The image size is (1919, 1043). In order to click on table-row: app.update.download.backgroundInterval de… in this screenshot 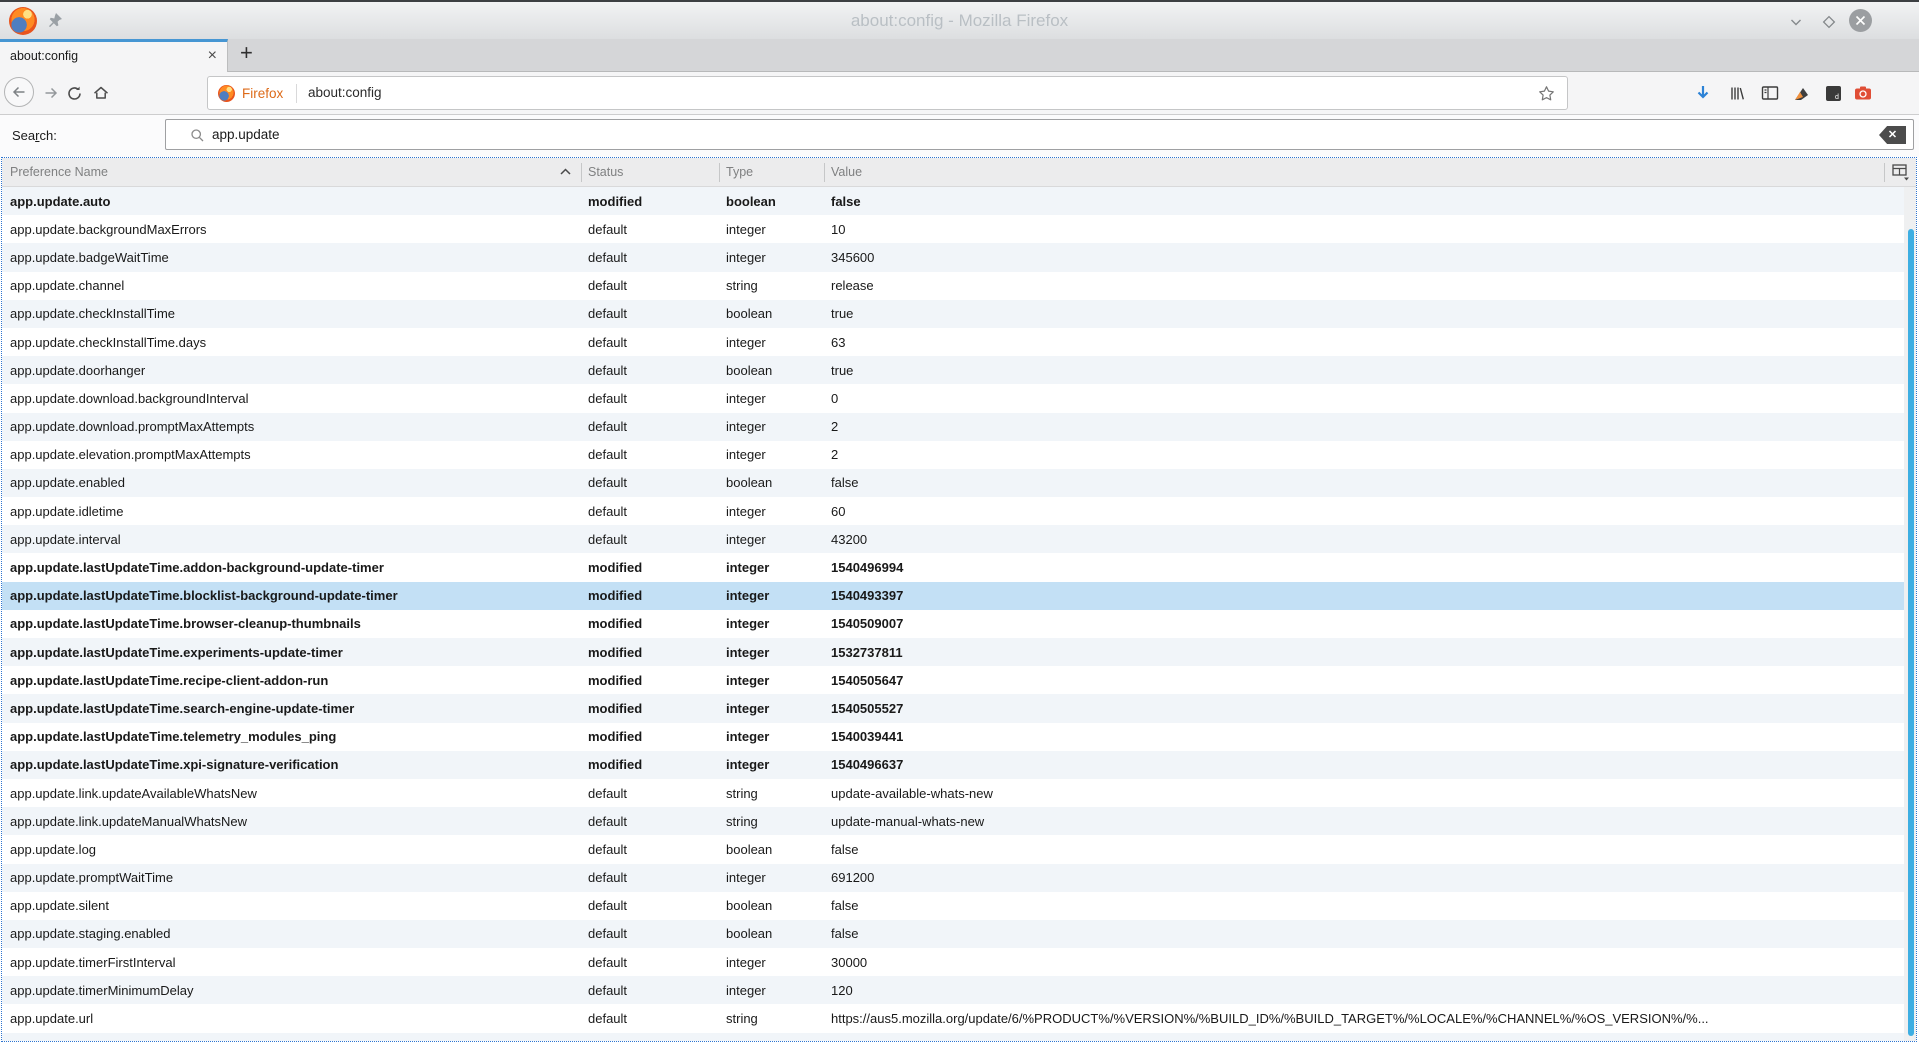, I will do `click(953, 398)`.